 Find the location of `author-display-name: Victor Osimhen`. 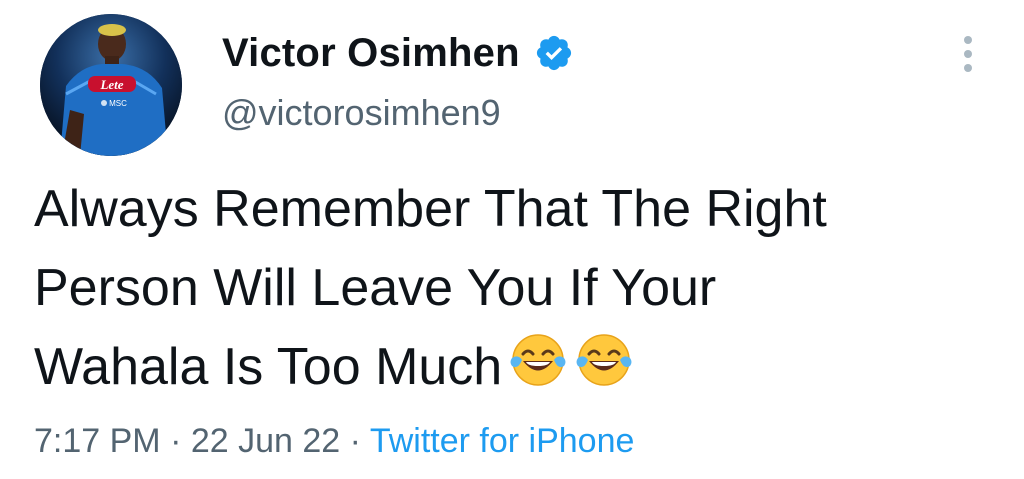

author-display-name: Victor Osimhen is located at coordinates (371, 53).